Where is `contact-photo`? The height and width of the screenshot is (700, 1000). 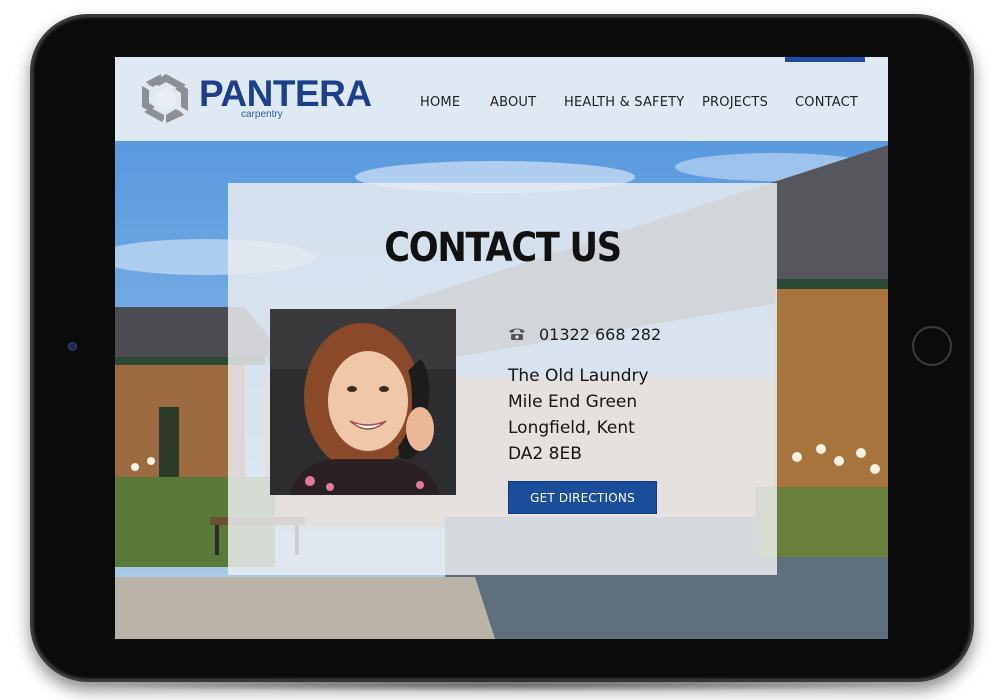
contact-photo is located at coordinates (363, 402).